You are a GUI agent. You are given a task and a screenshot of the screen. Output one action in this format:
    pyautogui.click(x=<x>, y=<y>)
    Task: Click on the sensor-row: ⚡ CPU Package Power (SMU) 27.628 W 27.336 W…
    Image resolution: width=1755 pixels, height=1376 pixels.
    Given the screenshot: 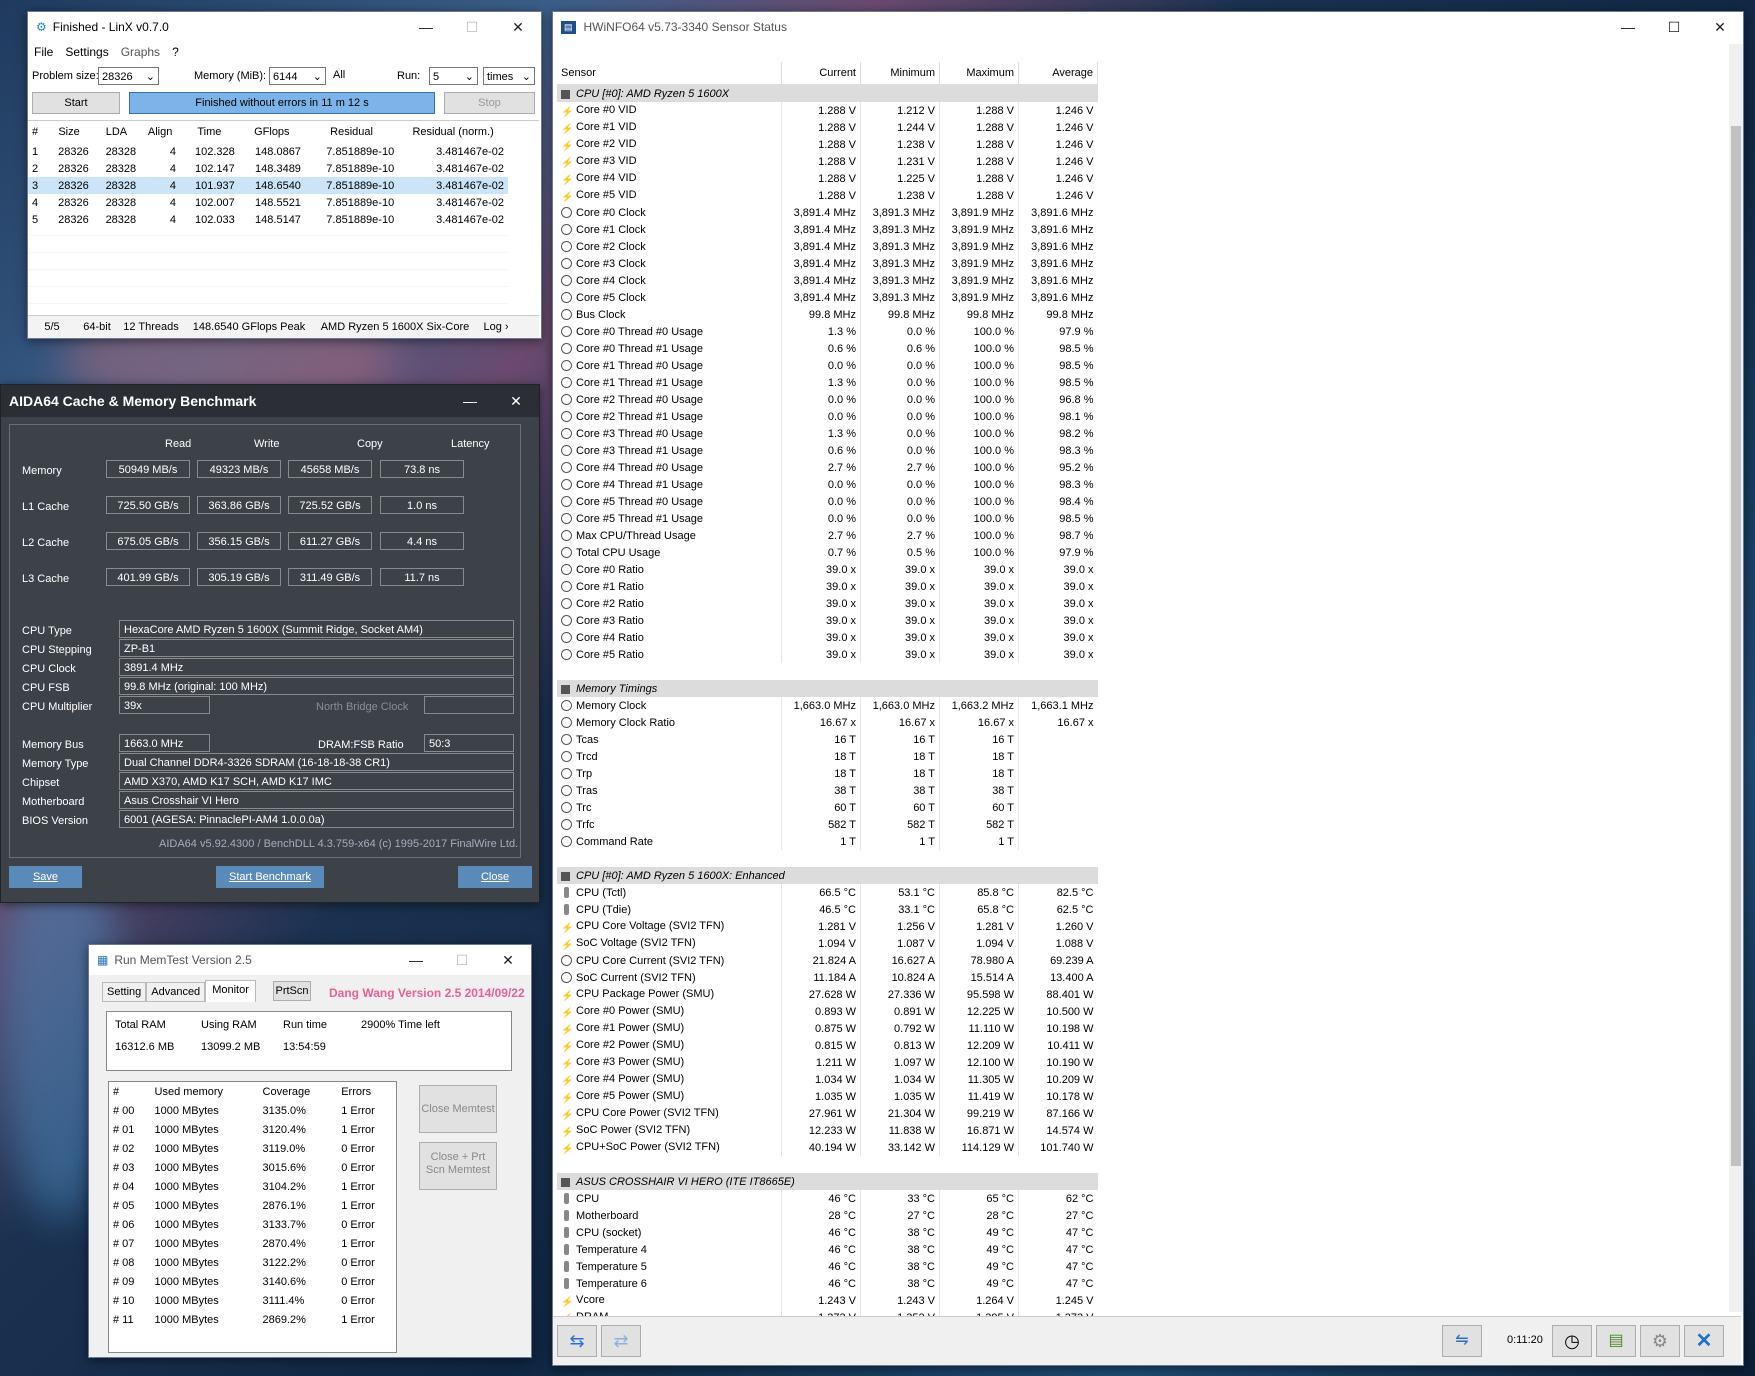 What is the action you would take?
    pyautogui.click(x=827, y=994)
    